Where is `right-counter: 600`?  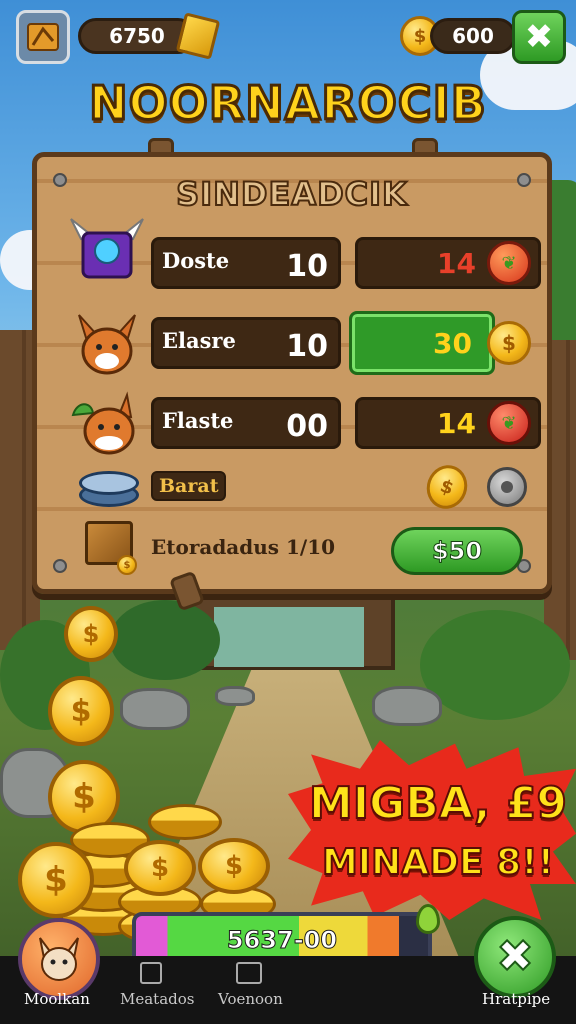 right-counter: 600 is located at coordinates (473, 36).